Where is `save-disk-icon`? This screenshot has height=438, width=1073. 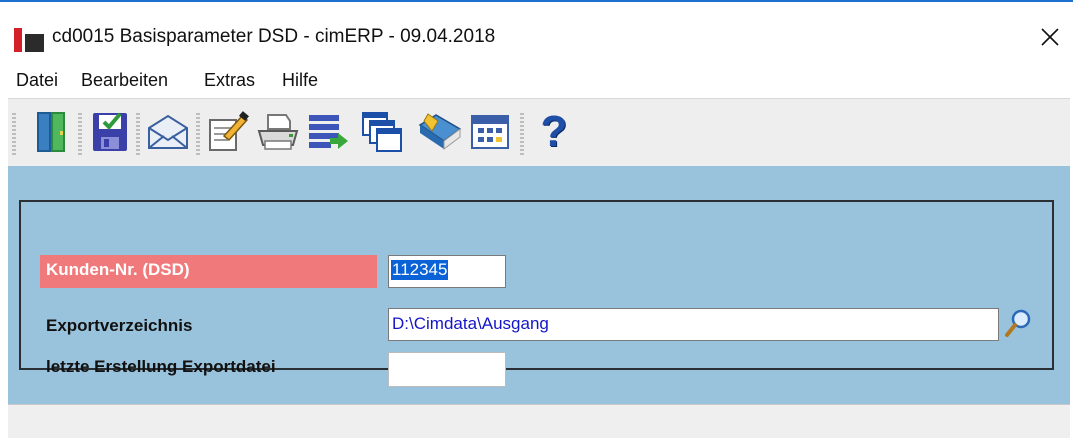
save-disk-icon is located at coordinates (110, 131).